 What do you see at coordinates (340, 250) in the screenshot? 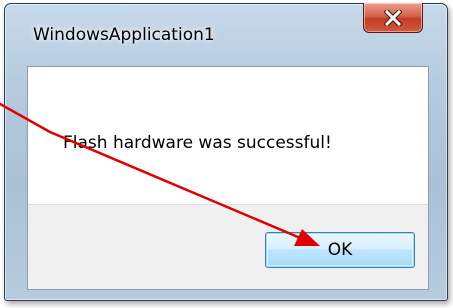
I see `ok-button: OK` at bounding box center [340, 250].